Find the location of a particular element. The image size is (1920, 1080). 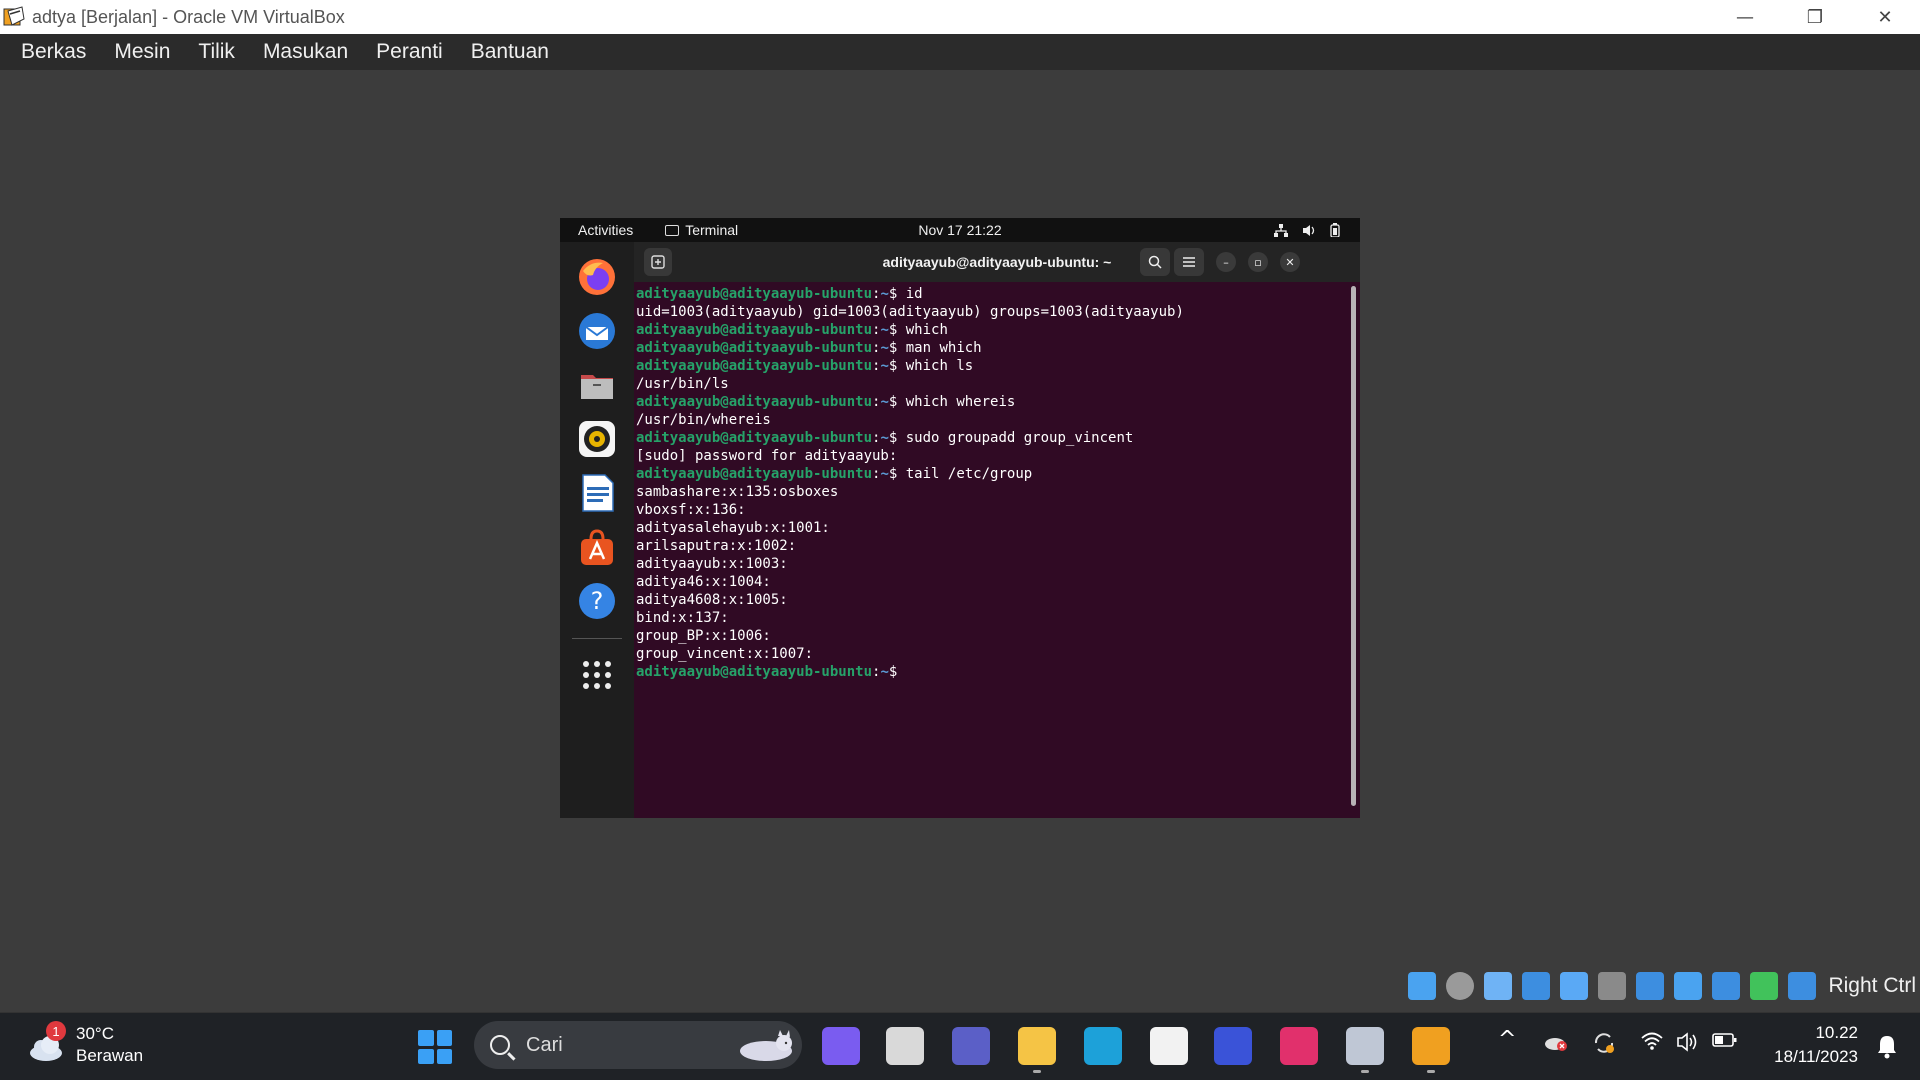

taskbar-search-box: Cari is located at coordinates (638, 1045).